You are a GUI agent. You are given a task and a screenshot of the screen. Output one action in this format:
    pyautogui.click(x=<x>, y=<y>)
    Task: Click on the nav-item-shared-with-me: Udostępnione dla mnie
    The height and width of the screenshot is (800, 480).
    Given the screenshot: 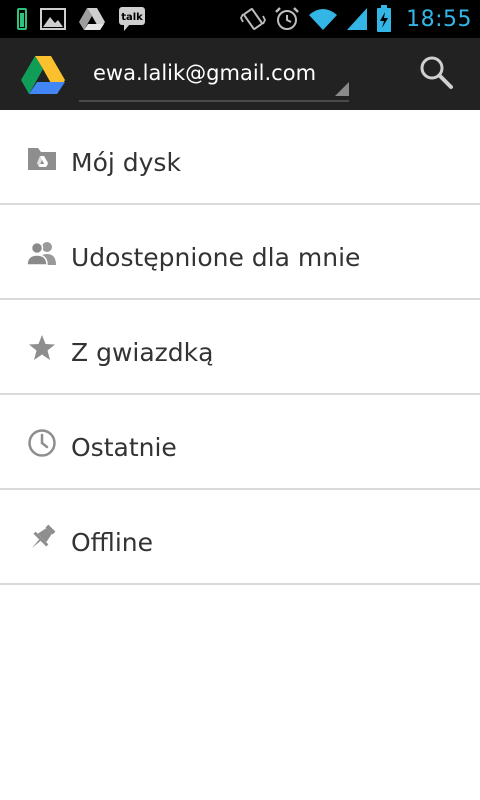 What is the action you would take?
    pyautogui.click(x=240, y=252)
    